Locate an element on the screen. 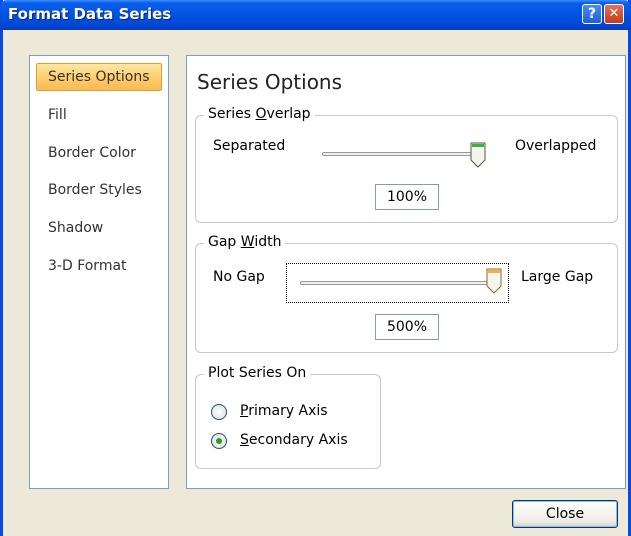 The height and width of the screenshot is (536, 631). window-close-button: ✕ is located at coordinates (614, 14).